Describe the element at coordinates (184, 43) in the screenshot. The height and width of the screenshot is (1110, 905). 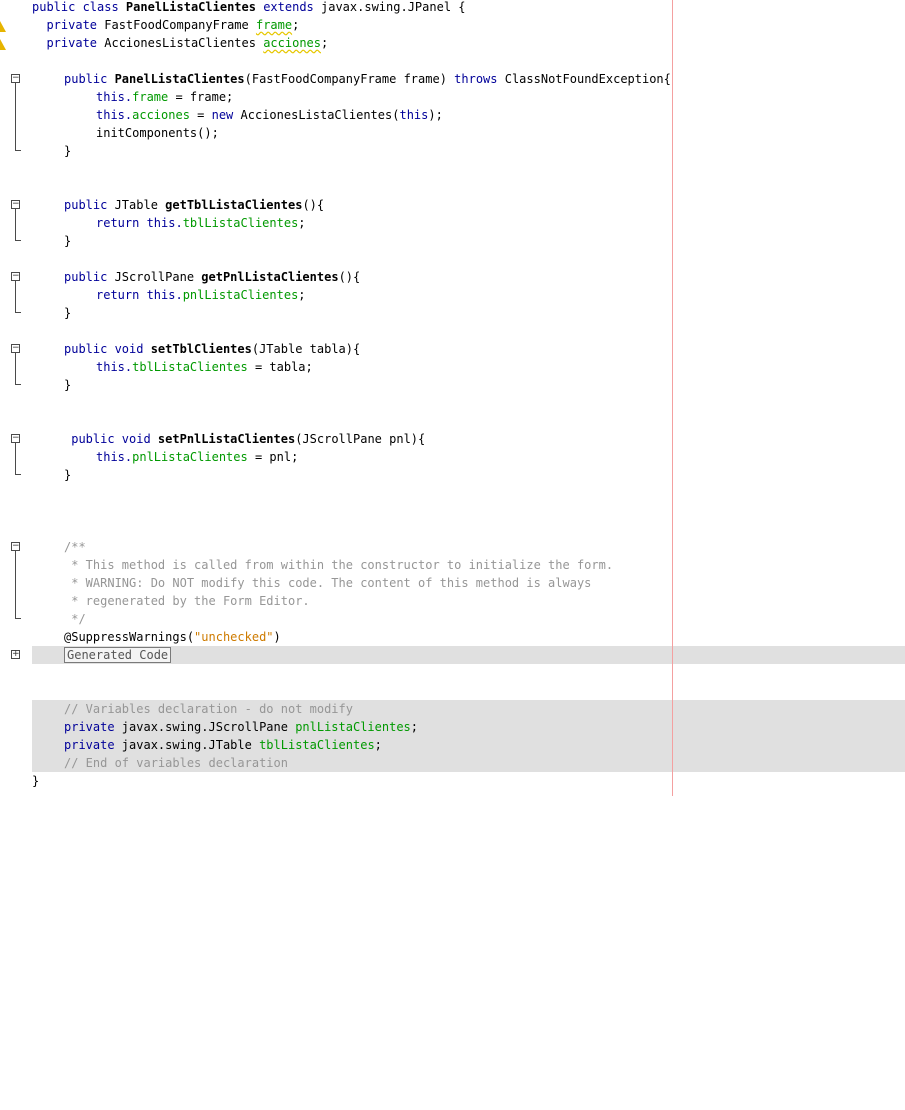
I see `code-token: AccionesListaClientes` at that location.